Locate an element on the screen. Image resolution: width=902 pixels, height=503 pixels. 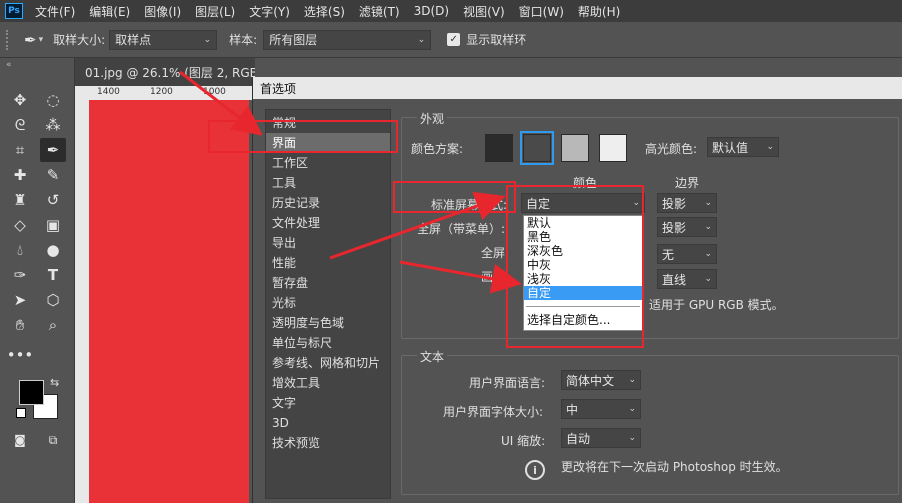
category-units-rulers: 单位与标尺 is located at coordinates (328, 343).